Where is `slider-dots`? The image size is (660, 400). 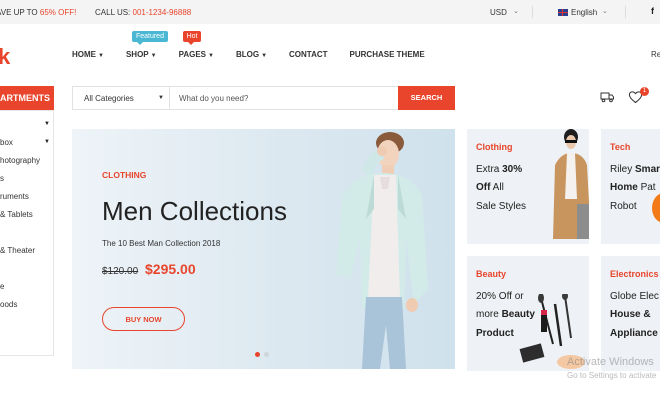
slider-dots is located at coordinates (262, 354).